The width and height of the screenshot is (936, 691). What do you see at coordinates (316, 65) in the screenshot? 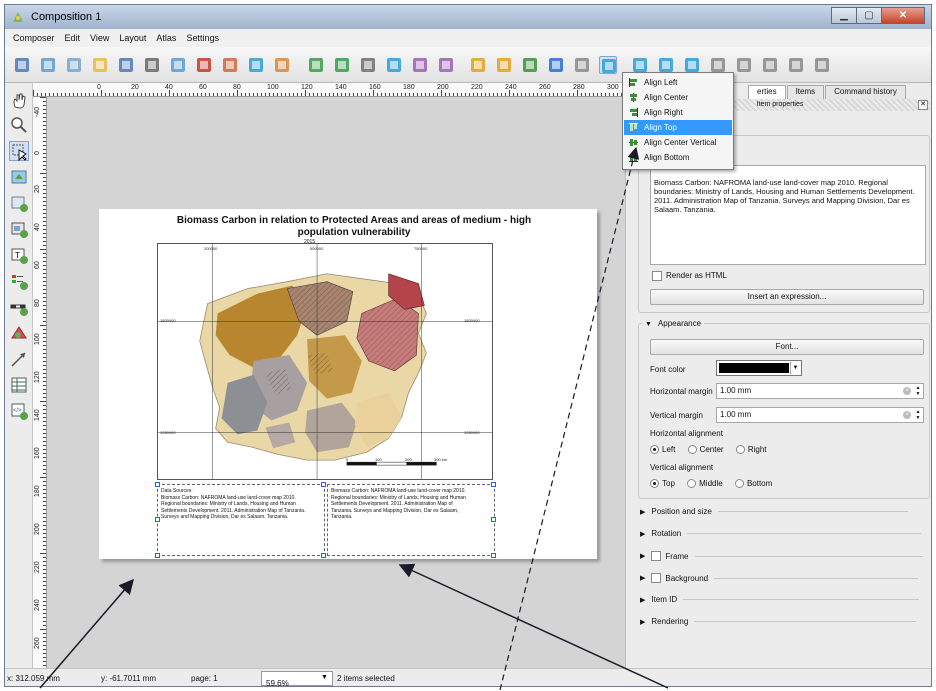
I see `redo-icon` at bounding box center [316, 65].